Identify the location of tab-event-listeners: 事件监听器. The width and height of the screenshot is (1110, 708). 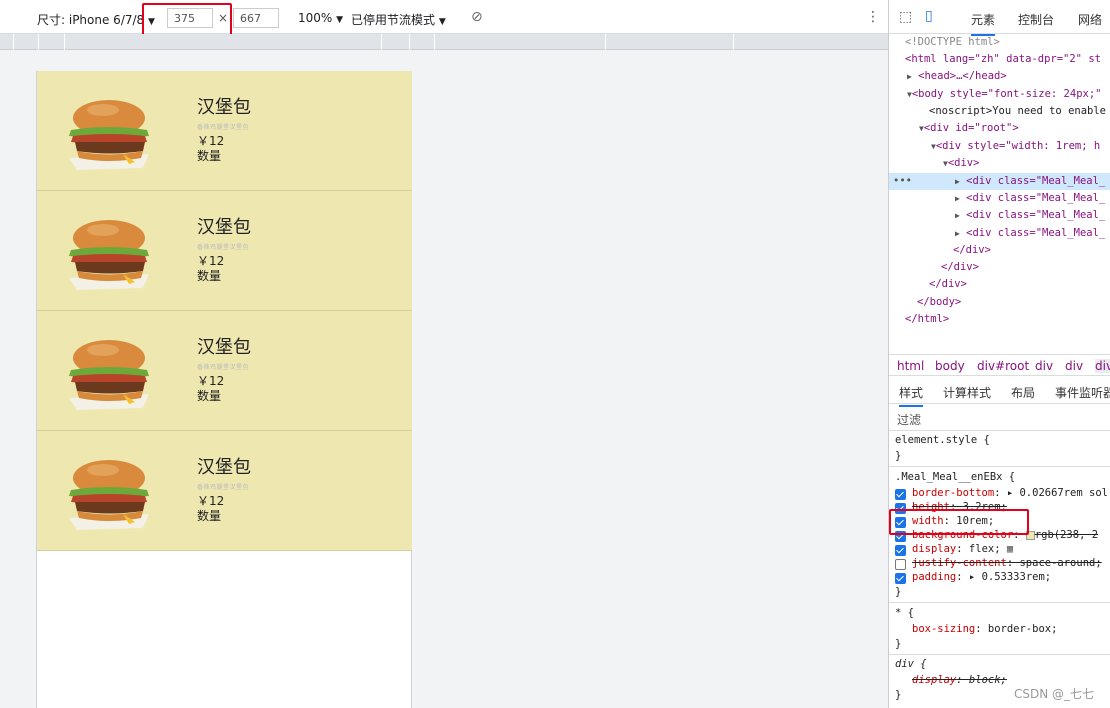
(1082, 392).